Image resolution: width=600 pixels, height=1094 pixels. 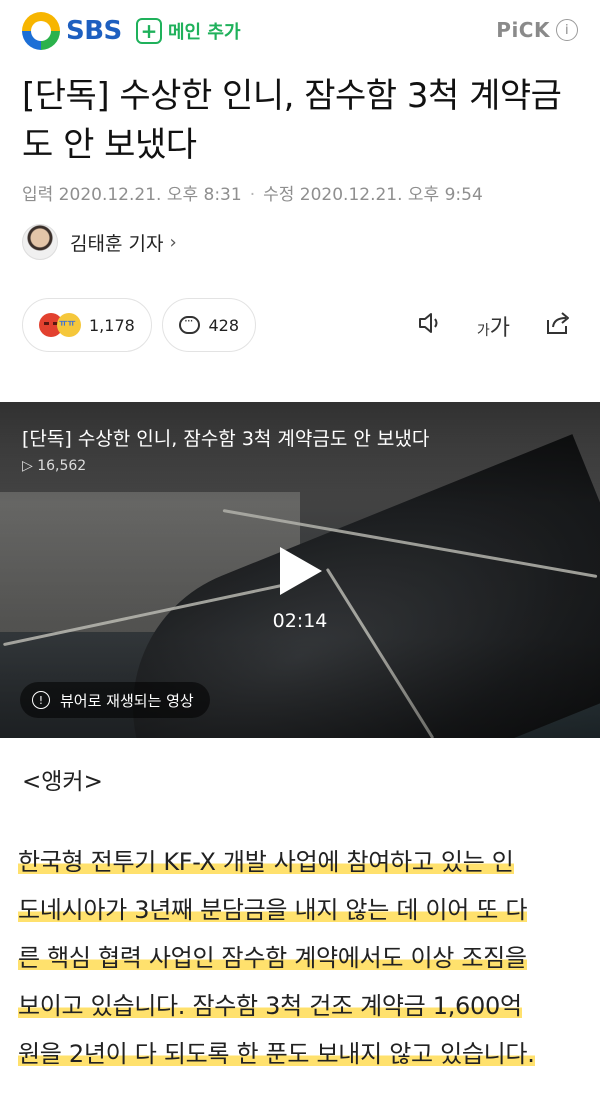 I want to click on published-date: 입력 2020.12.21. 오후 8:31, so click(x=132, y=195).